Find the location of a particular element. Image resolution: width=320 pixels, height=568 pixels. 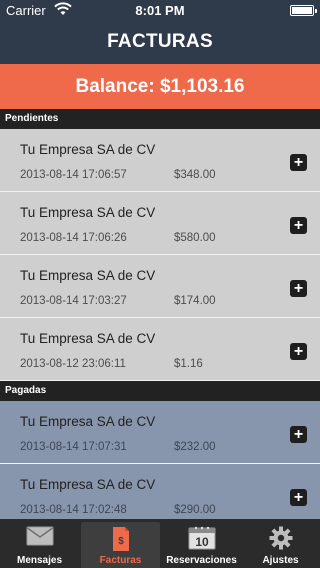

tab-mensajes: Mensajes is located at coordinates (39, 543).